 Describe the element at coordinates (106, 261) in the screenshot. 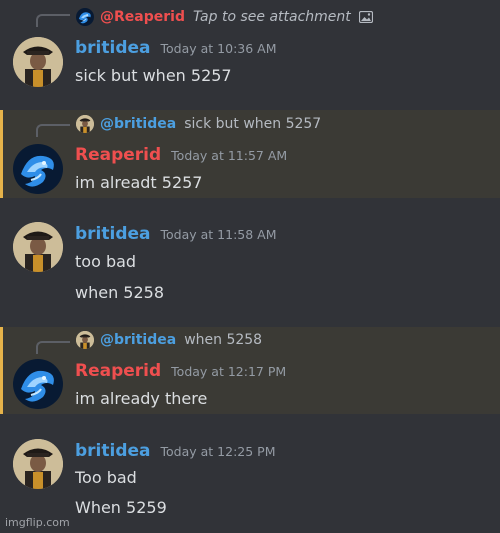

I see `message-text: too bad` at that location.